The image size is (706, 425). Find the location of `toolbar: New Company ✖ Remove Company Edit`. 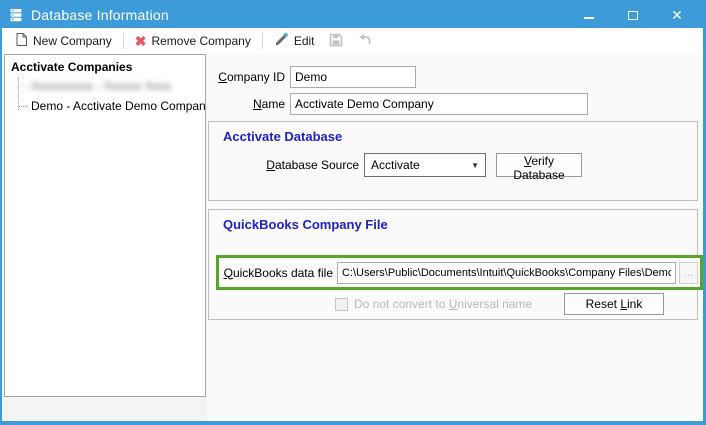

toolbar: New Company ✖ Remove Company Edit is located at coordinates (352, 41).